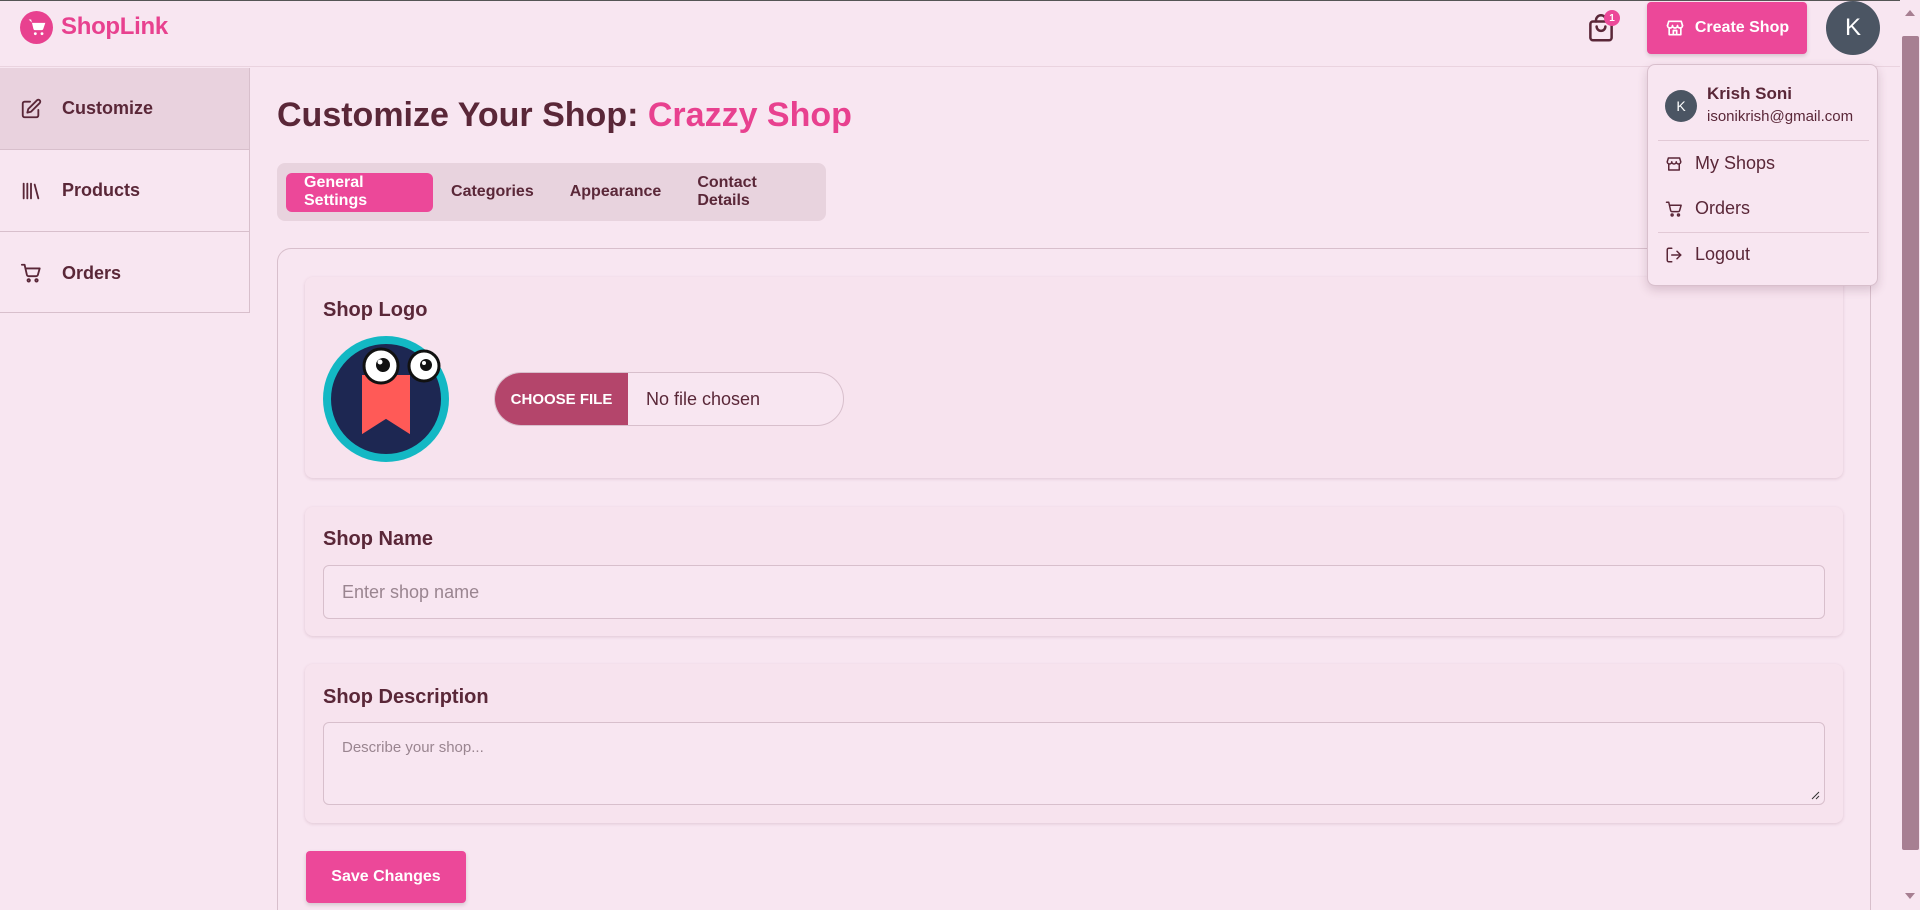  I want to click on user-avatar-button: K, so click(1853, 28).